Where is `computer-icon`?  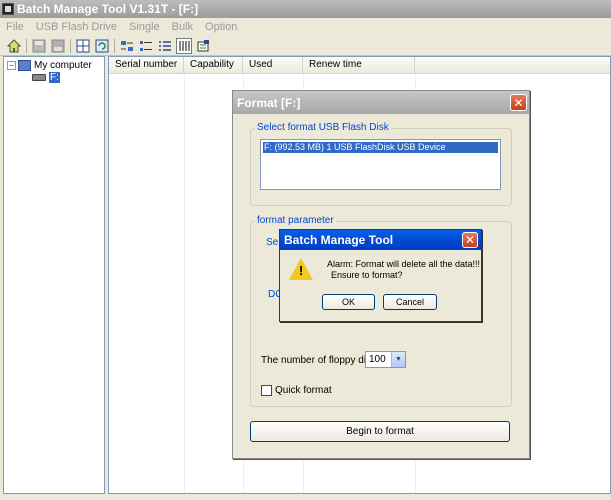 computer-icon is located at coordinates (24, 65).